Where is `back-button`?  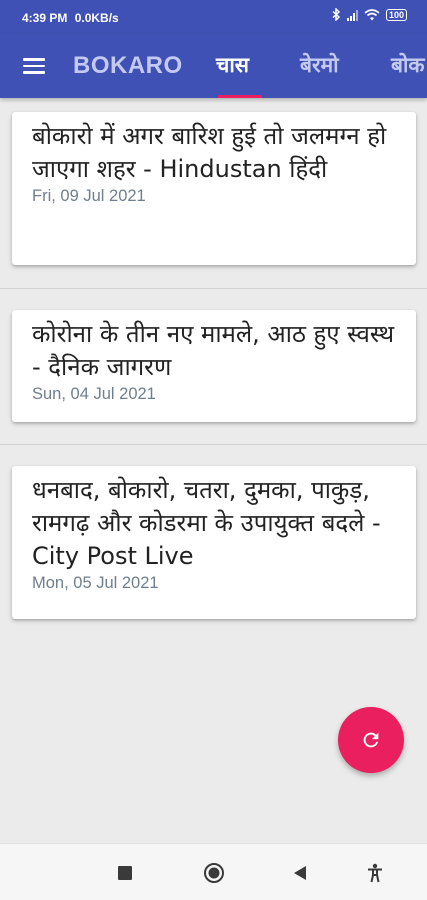 back-button is located at coordinates (300, 872).